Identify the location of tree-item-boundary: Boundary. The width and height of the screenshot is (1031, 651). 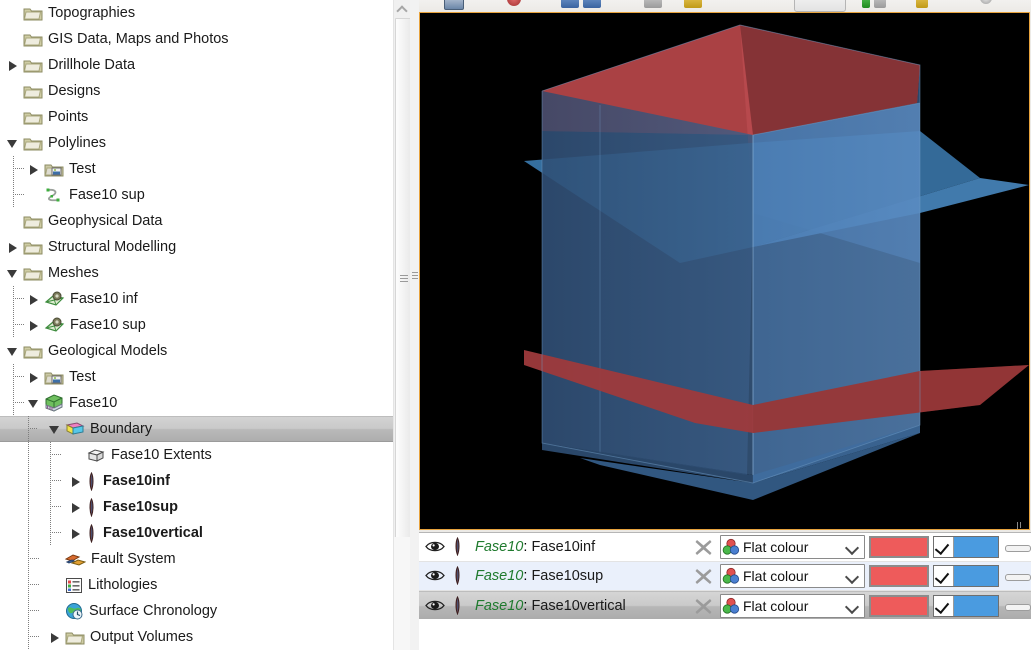
(196, 429).